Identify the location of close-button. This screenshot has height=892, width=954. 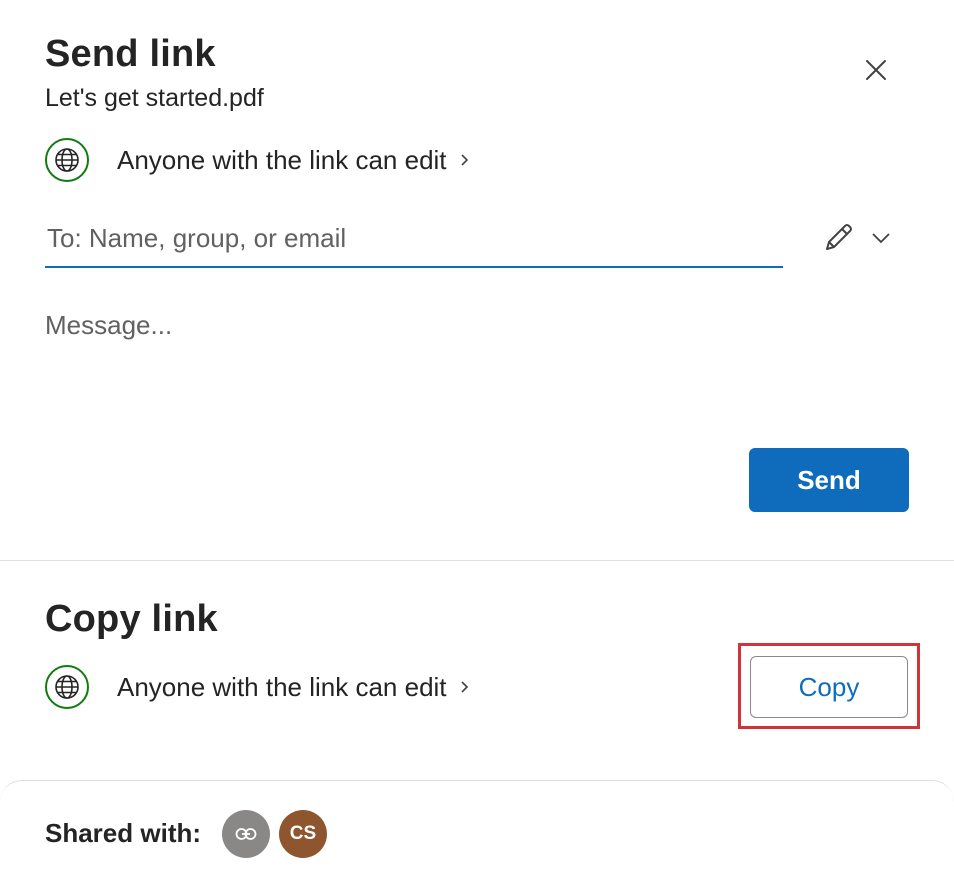
(876, 70).